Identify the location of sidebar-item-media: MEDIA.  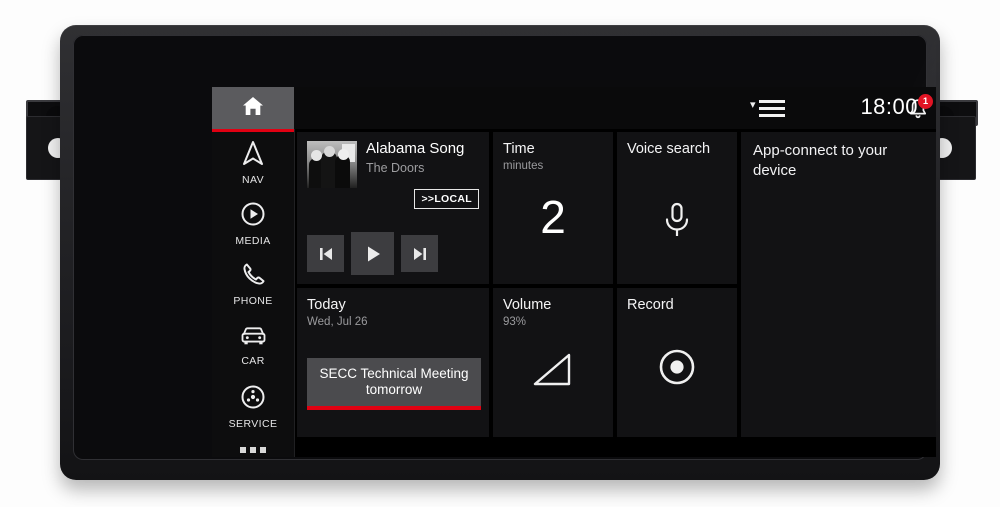
(253, 223).